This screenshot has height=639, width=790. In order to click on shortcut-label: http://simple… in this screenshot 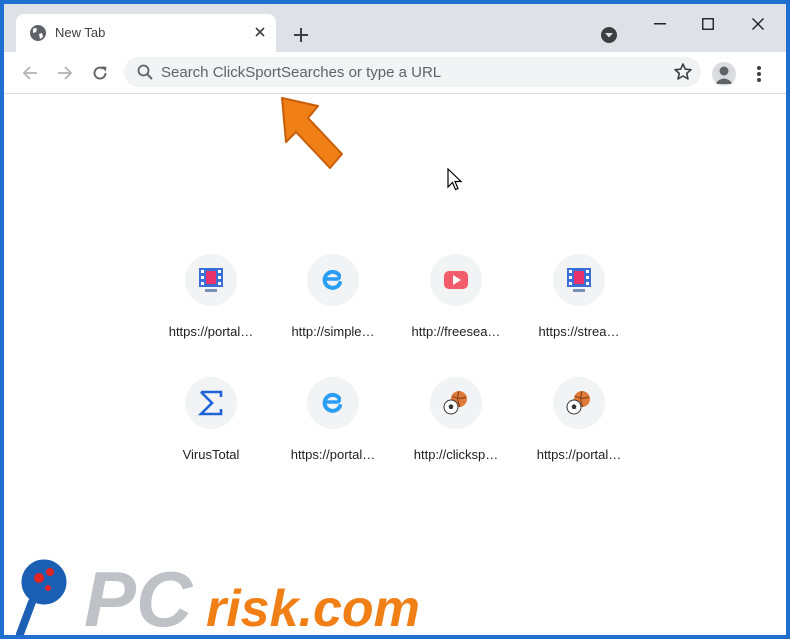, I will do `click(333, 331)`.